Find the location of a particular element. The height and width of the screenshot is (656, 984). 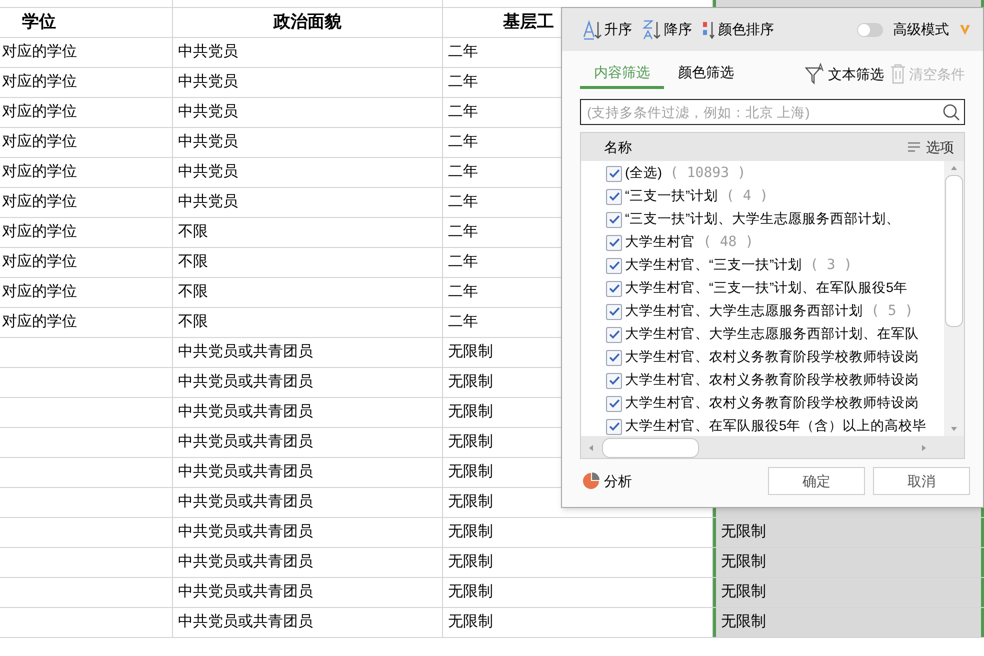

options-button: 选项 is located at coordinates (931, 147).